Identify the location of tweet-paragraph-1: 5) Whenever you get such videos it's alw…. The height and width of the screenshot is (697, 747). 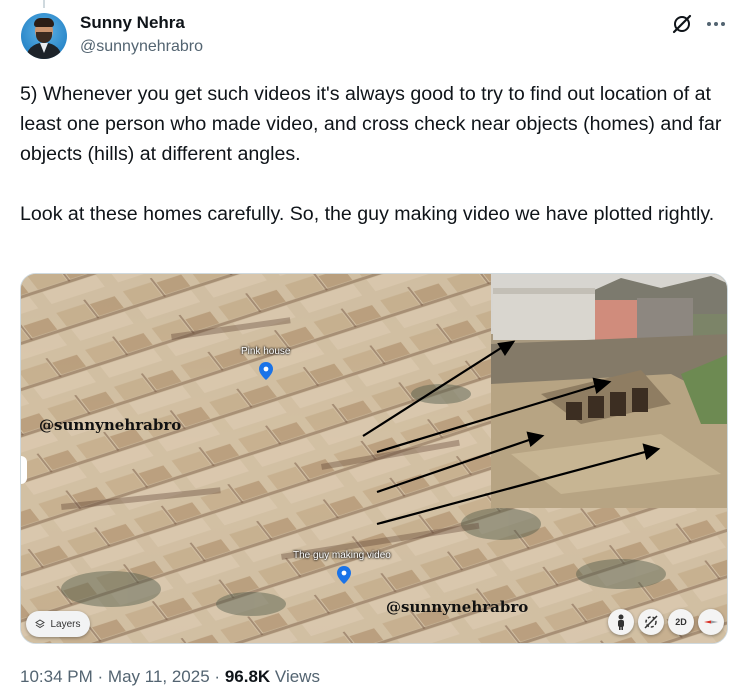
(371, 124).